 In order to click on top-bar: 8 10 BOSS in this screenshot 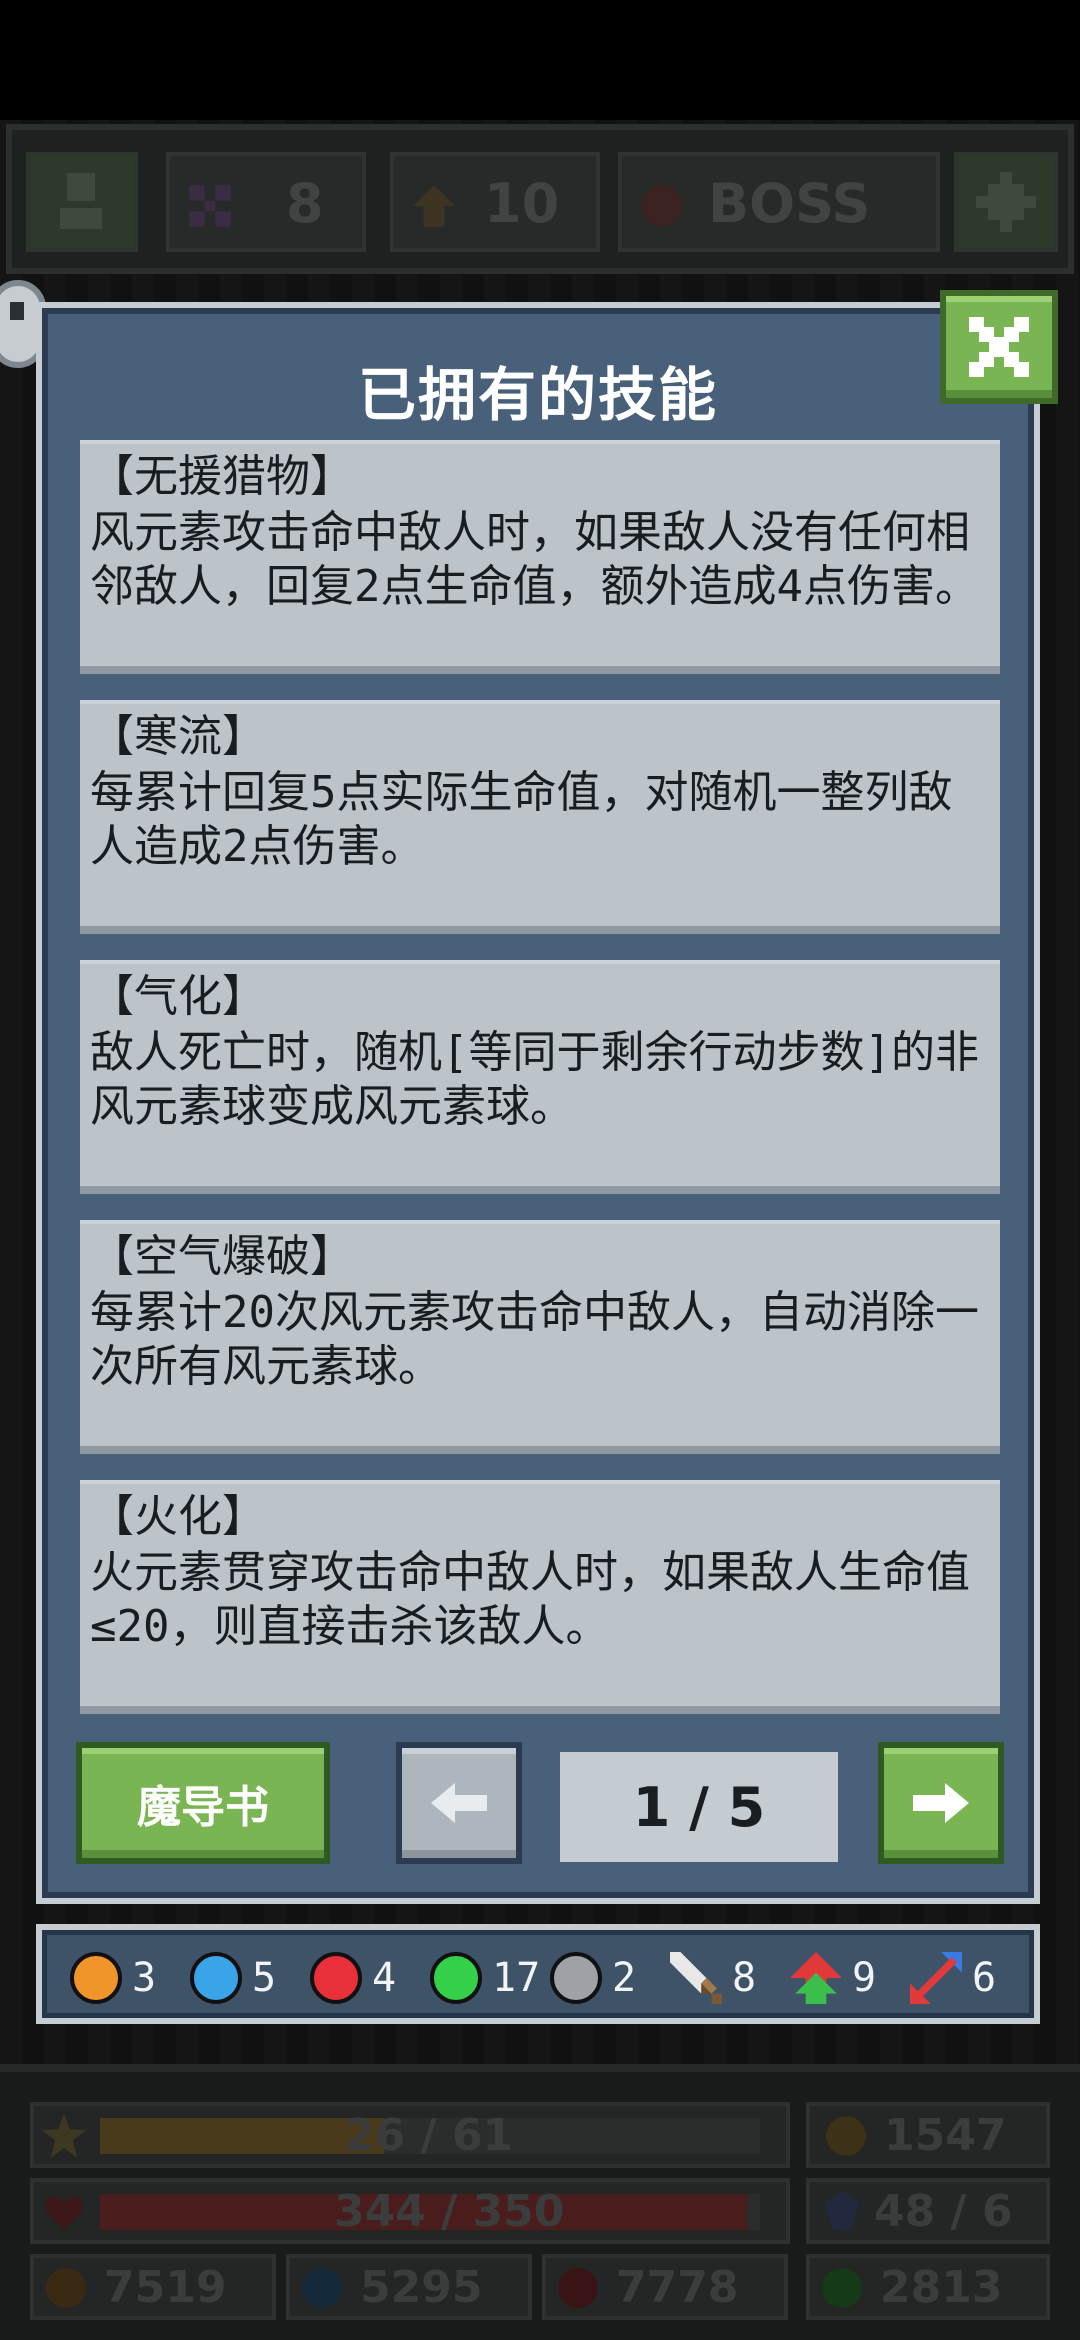, I will do `click(540, 199)`.